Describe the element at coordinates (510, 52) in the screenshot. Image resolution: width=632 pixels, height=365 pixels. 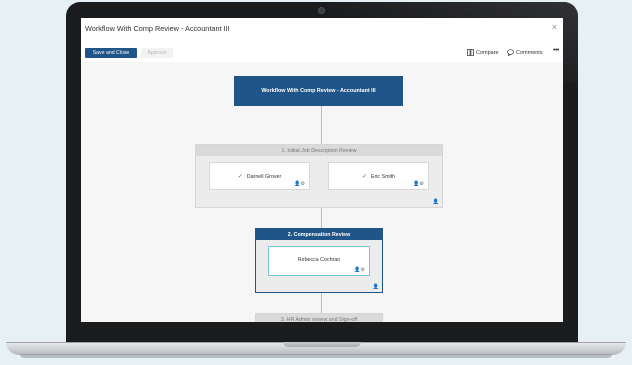
I see `comment-icon` at that location.